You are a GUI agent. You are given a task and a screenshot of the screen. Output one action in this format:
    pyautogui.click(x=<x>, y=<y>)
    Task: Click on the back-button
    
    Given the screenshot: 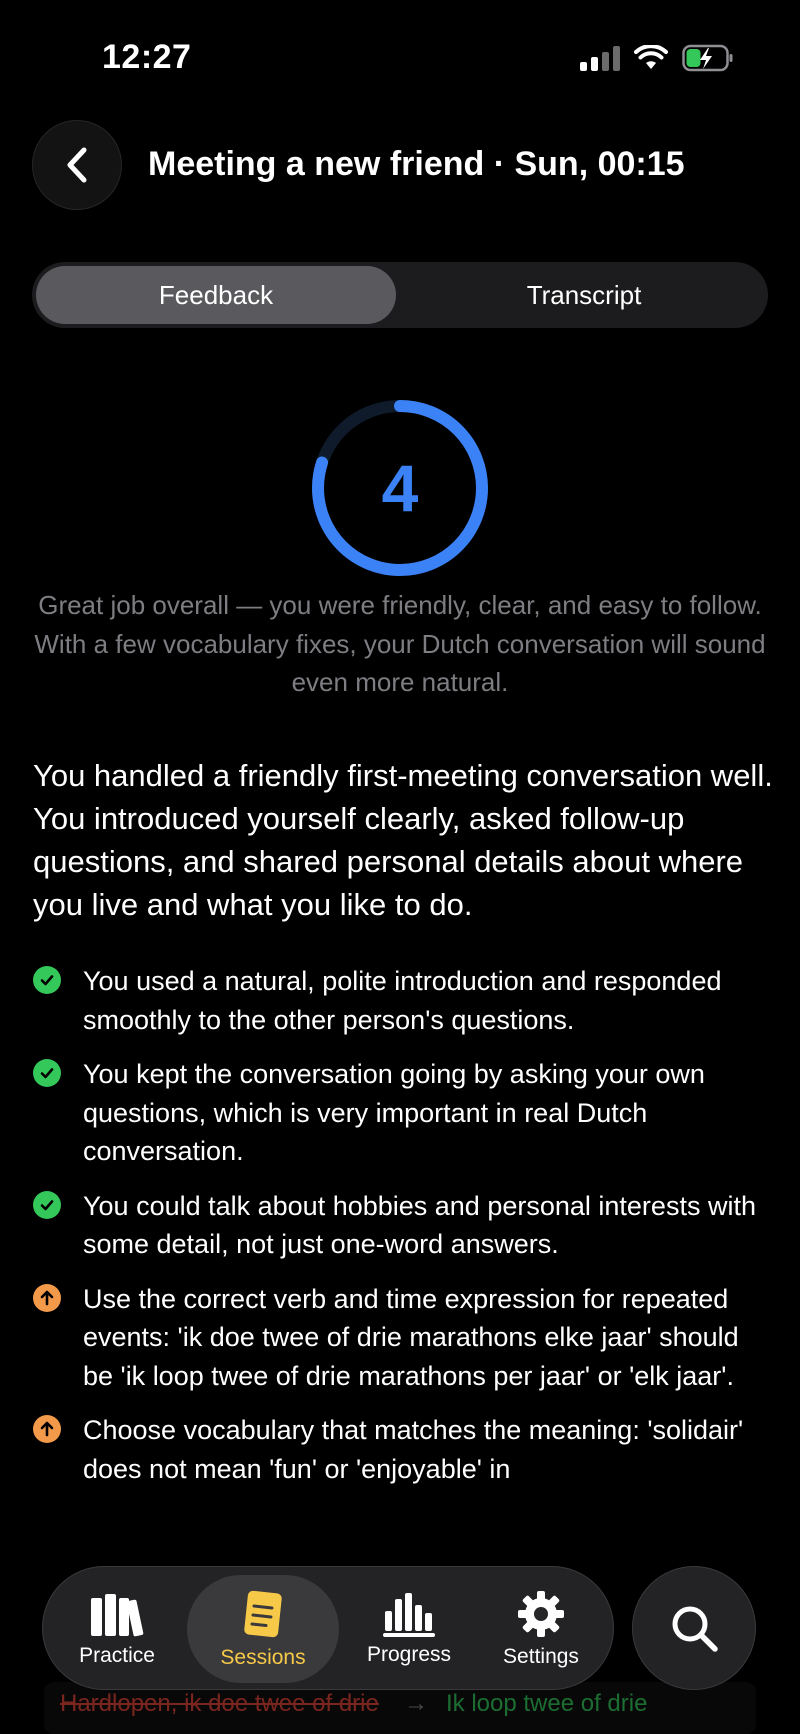 What is the action you would take?
    pyautogui.click(x=77, y=165)
    